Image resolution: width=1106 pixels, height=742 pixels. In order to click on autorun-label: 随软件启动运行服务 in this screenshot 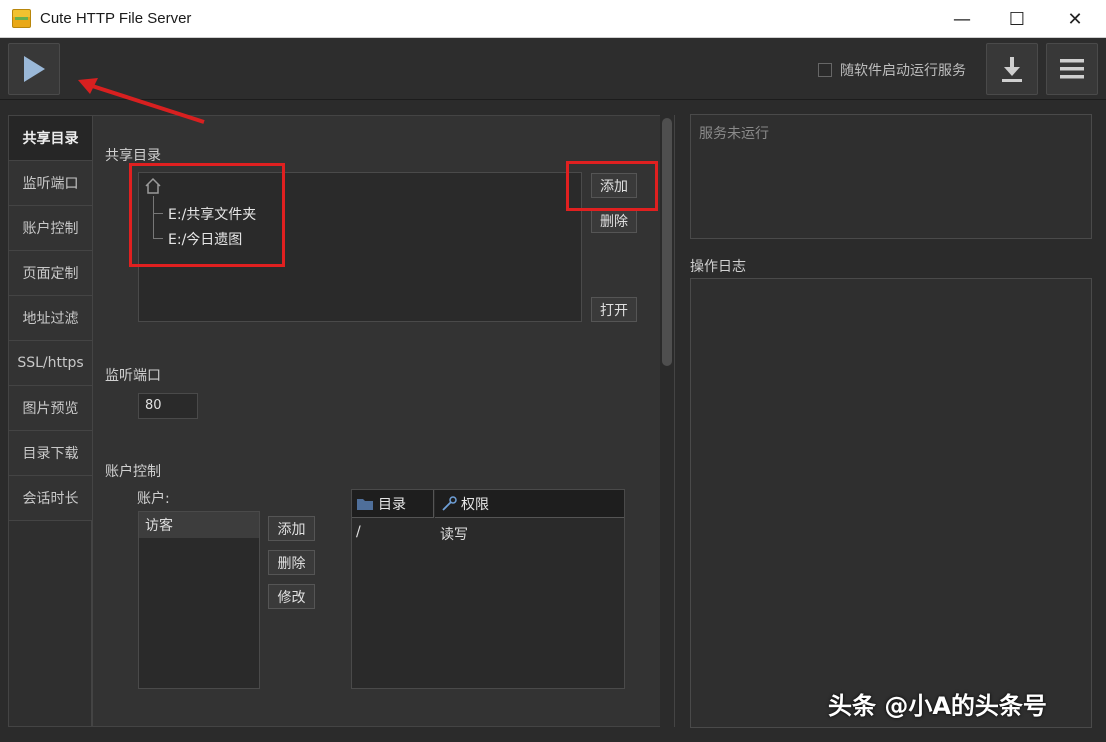, I will do `click(903, 71)`.